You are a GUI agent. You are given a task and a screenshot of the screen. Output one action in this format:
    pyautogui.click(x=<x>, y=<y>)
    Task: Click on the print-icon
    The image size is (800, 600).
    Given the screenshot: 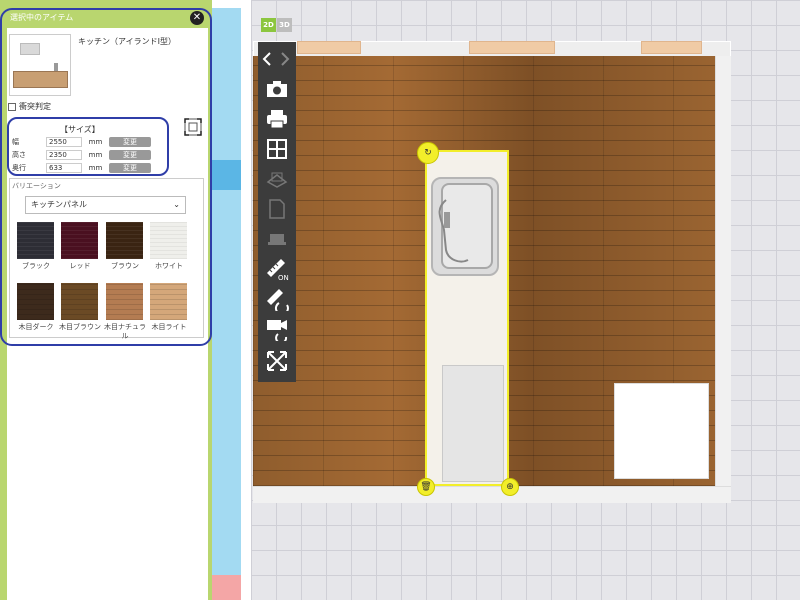 What is the action you would take?
    pyautogui.click(x=277, y=119)
    